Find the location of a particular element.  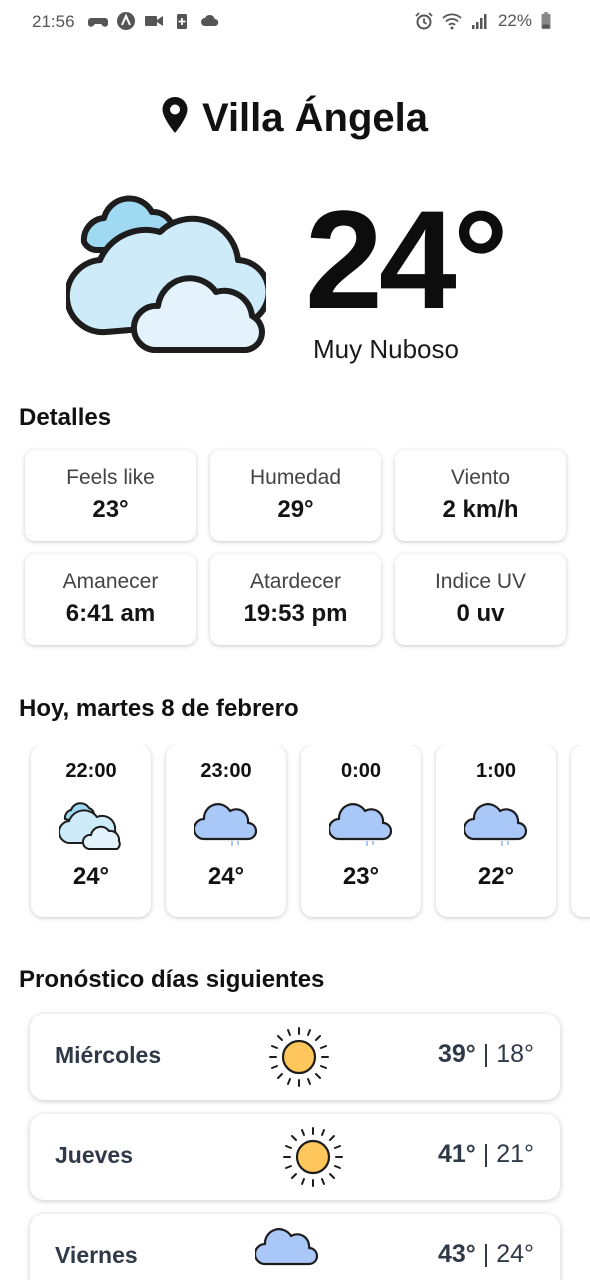

detail-card-wind: Viento 2 km/h is located at coordinates (480, 495).